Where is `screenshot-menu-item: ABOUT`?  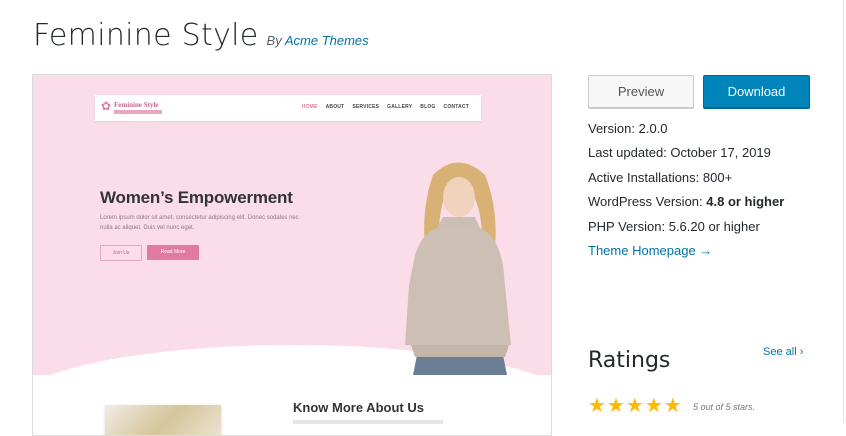 screenshot-menu-item: ABOUT is located at coordinates (335, 107).